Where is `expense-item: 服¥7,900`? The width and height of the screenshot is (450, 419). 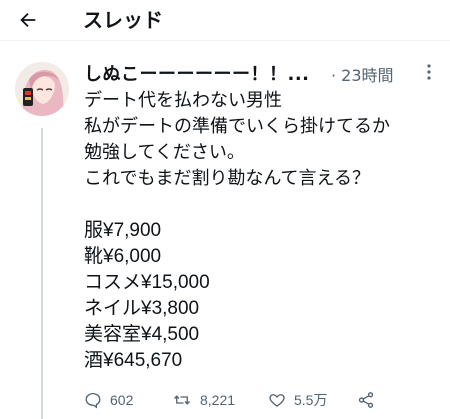
expense-item: 服¥7,900 is located at coordinates (123, 230).